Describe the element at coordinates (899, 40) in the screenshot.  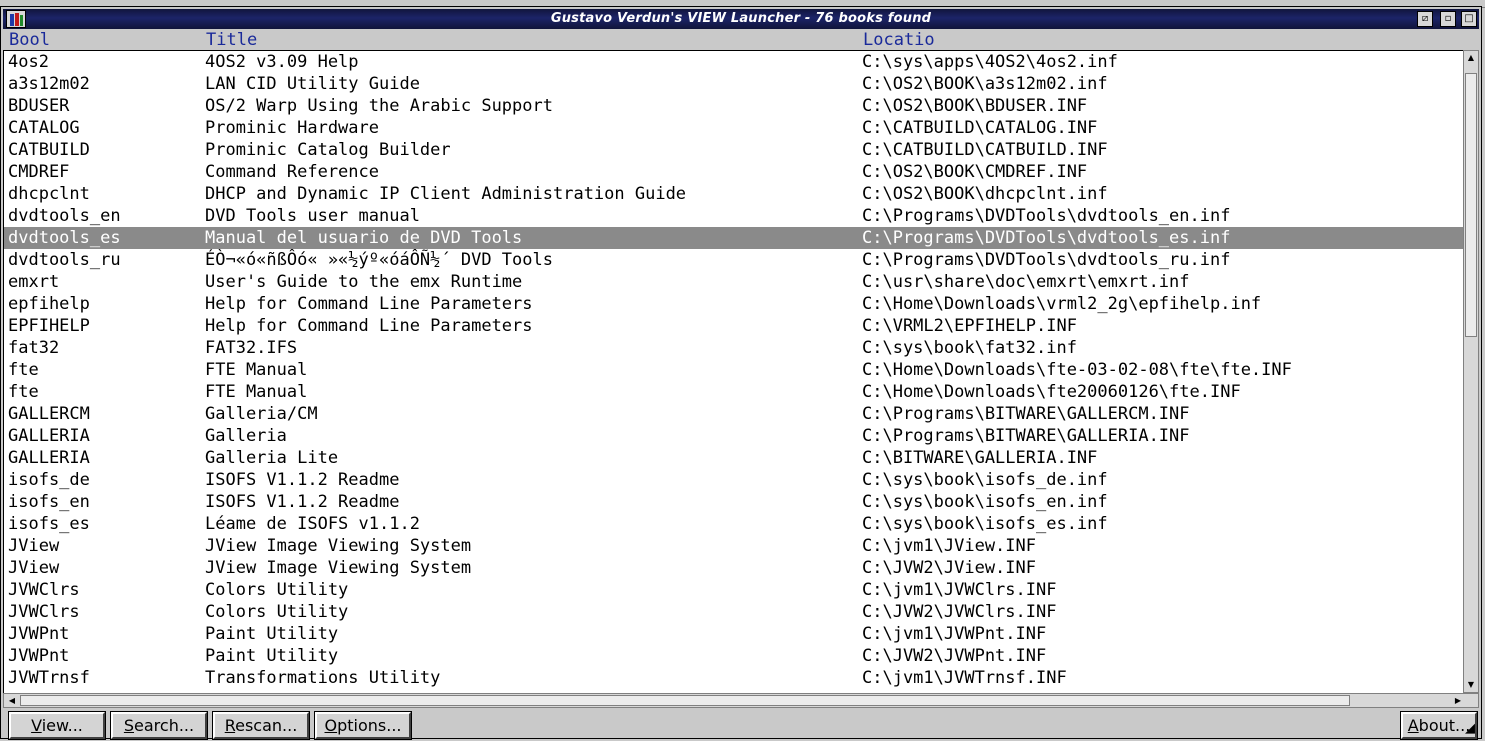
I see `column-header-location: Locatio` at that location.